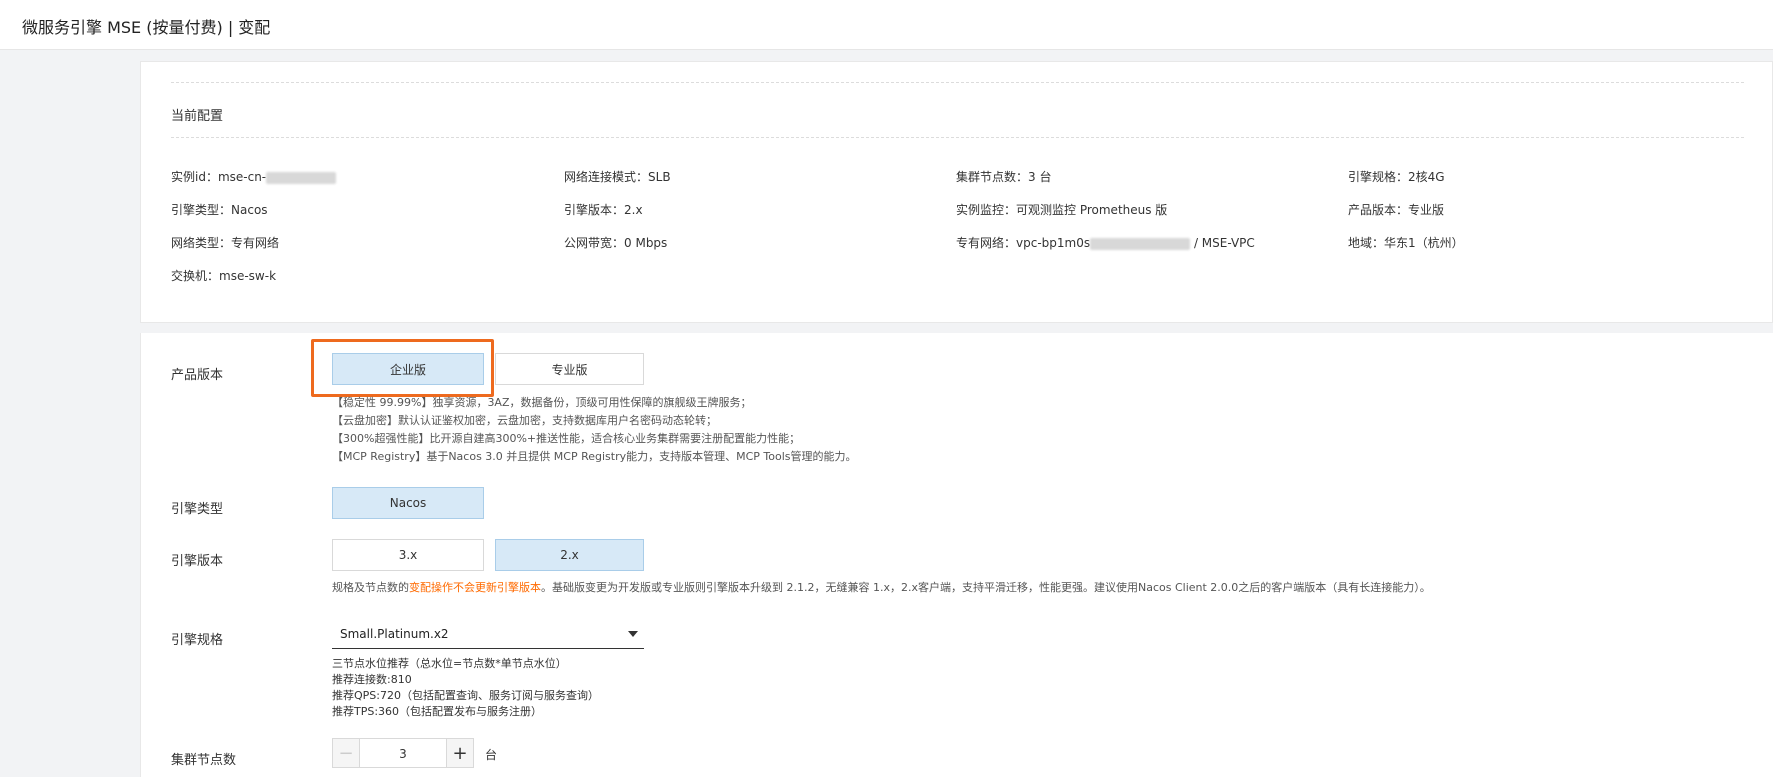 The image size is (1773, 777). Describe the element at coordinates (408, 555) in the screenshot. I see `engine-version-3x: 3.x` at that location.